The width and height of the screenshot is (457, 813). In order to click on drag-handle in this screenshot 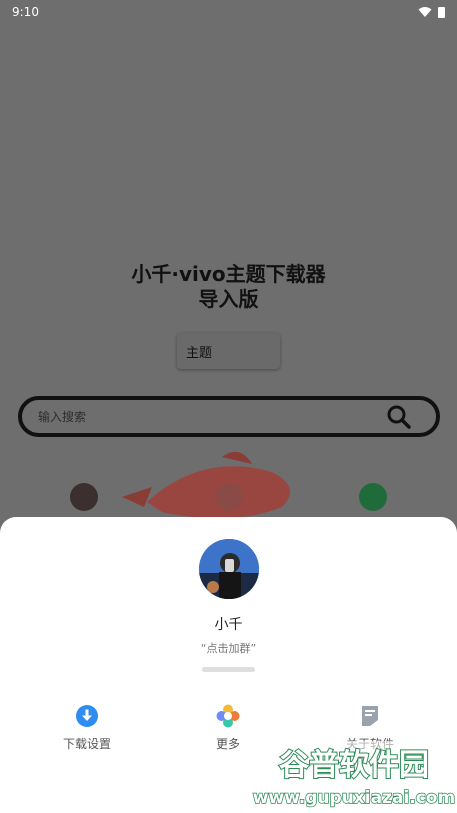, I will do `click(228, 669)`.